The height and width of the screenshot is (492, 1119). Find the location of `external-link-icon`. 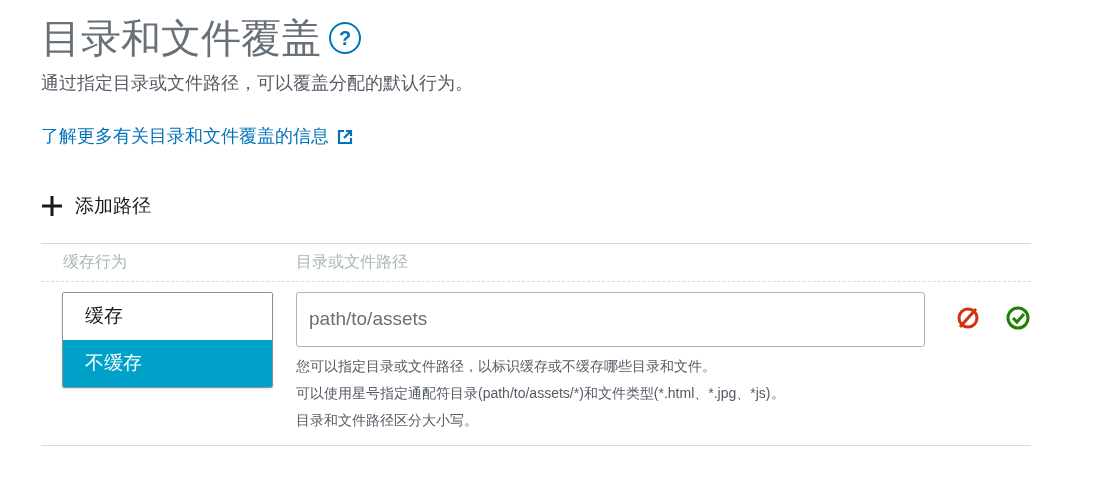

external-link-icon is located at coordinates (345, 136).